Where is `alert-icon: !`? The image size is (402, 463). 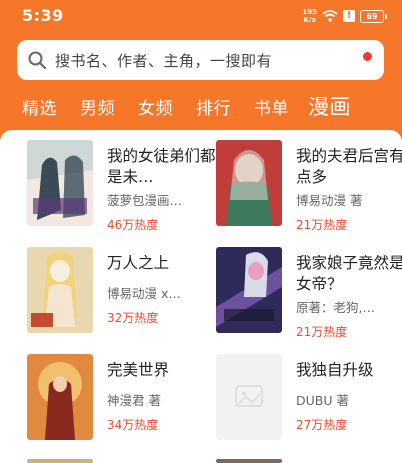
alert-icon: ! is located at coordinates (349, 16).